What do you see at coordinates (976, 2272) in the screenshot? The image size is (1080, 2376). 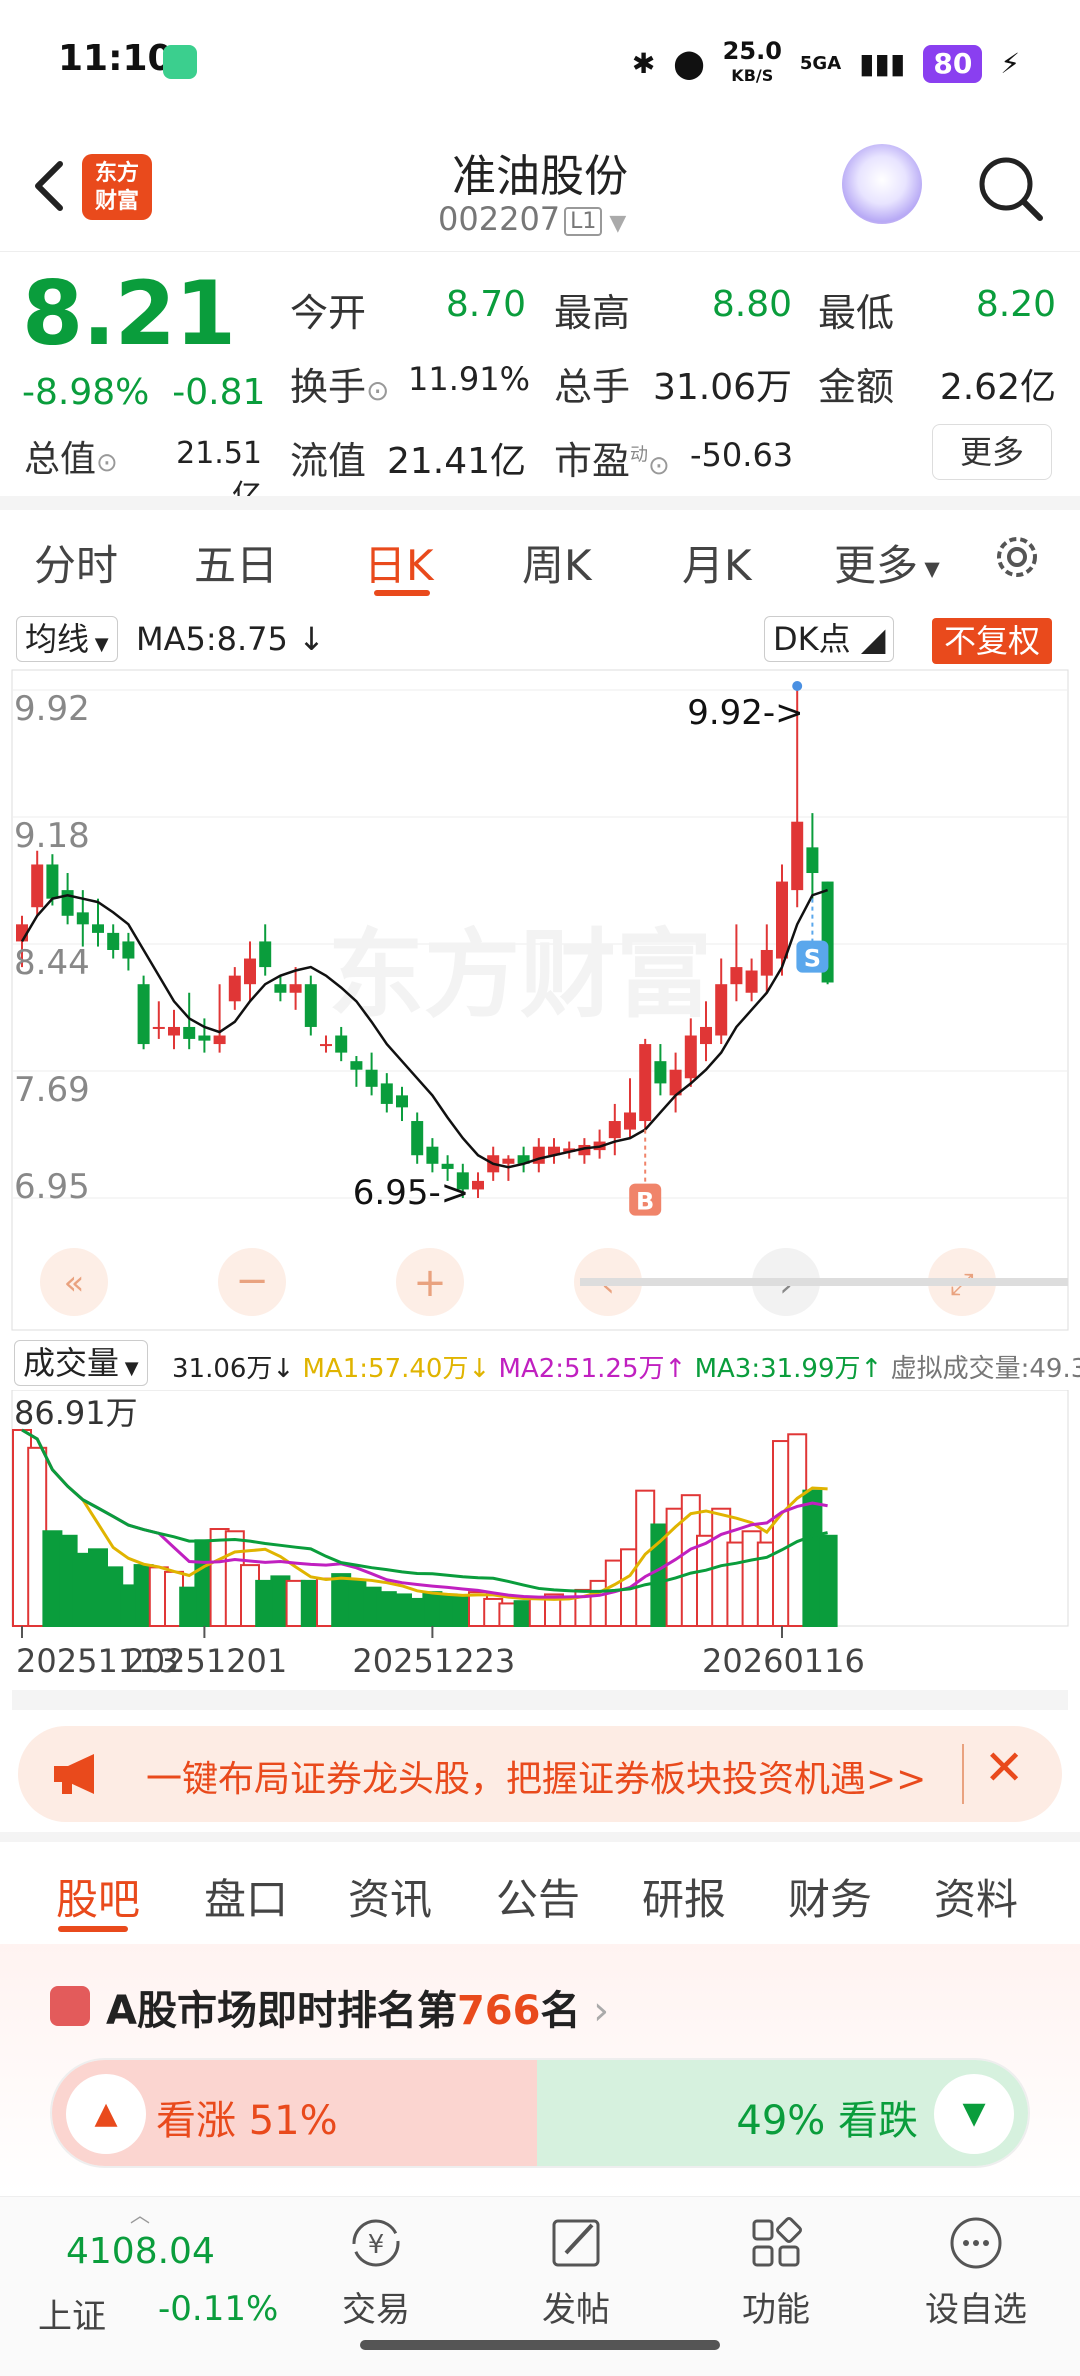 I see `nav-add-watchlist: 设自选` at bounding box center [976, 2272].